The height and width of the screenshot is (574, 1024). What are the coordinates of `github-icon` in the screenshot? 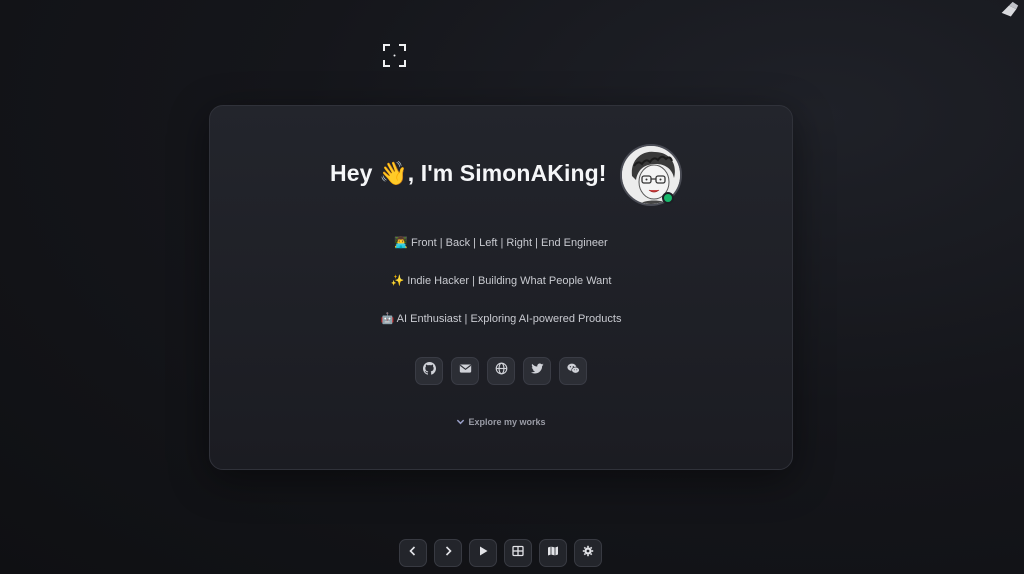 It's located at (429, 371).